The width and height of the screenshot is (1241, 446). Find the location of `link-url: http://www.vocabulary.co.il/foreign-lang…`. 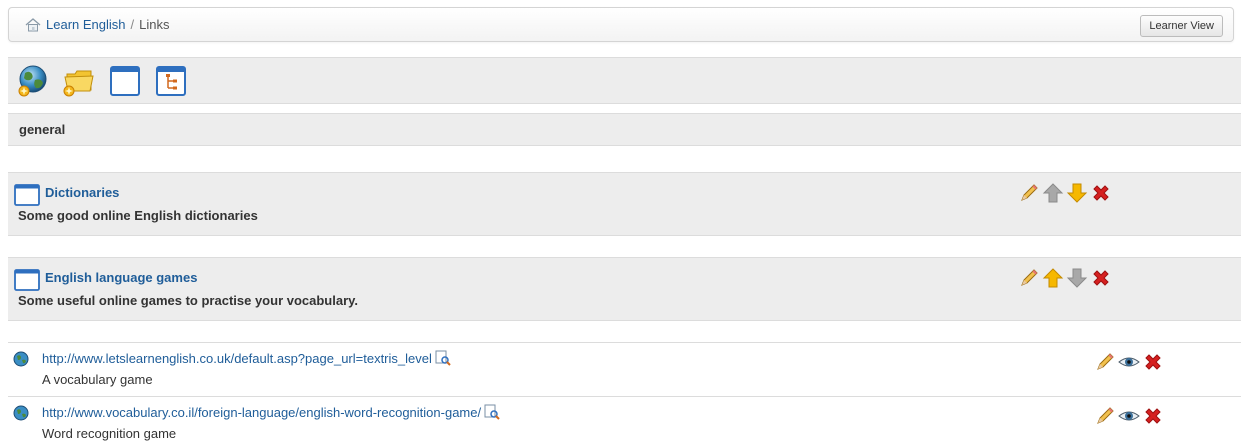

link-url: http://www.vocabulary.co.il/foreign-lang… is located at coordinates (261, 412).